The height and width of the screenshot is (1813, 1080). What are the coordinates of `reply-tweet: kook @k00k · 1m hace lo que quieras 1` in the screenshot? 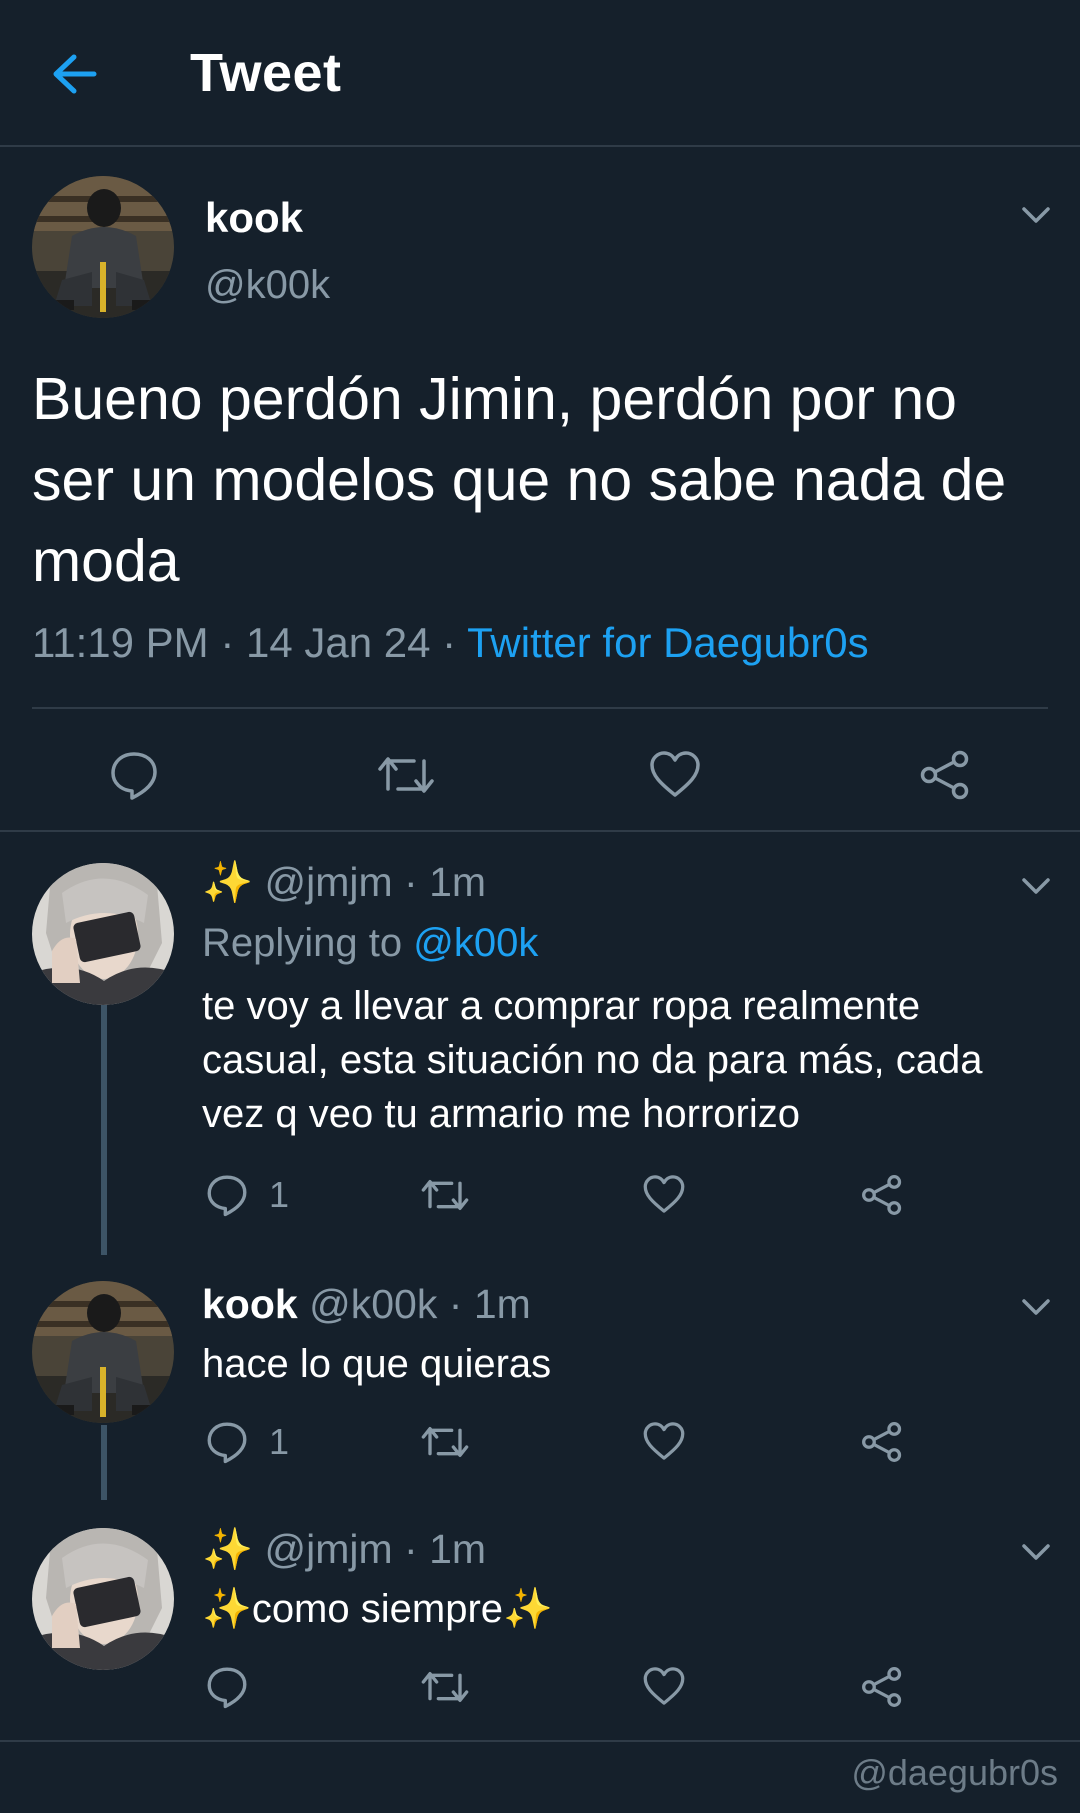 It's located at (540, 1377).